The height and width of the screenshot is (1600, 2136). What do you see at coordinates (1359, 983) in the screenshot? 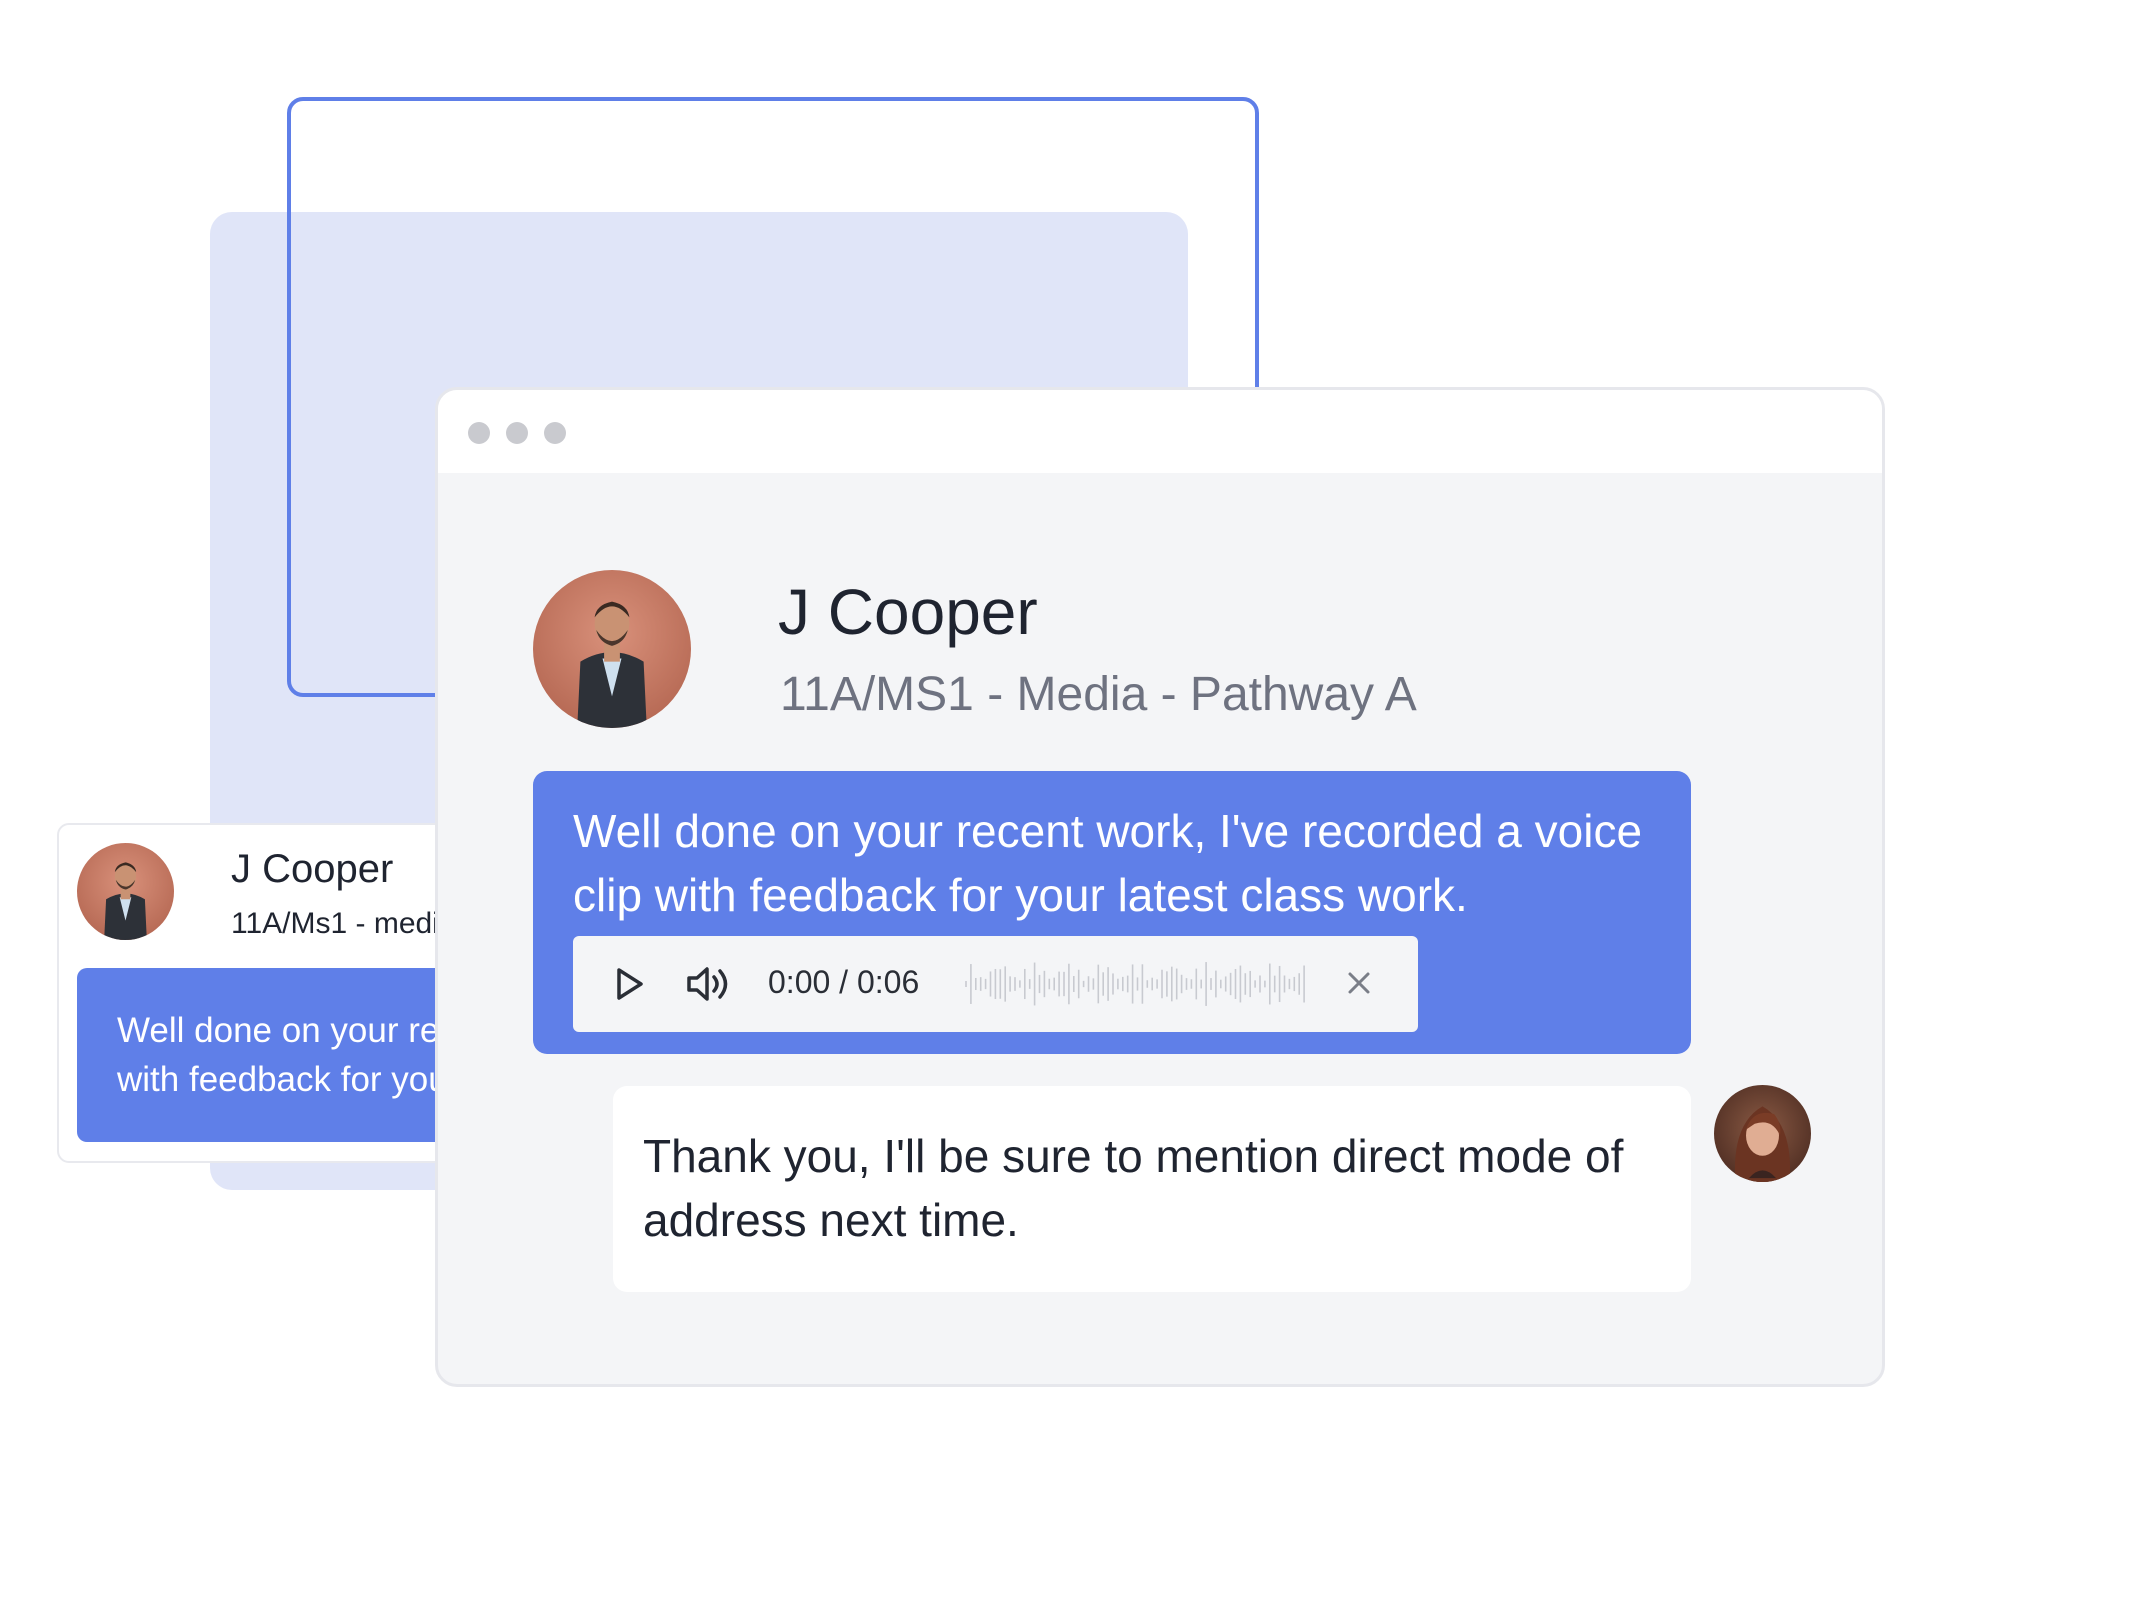
I see `close-icon` at bounding box center [1359, 983].